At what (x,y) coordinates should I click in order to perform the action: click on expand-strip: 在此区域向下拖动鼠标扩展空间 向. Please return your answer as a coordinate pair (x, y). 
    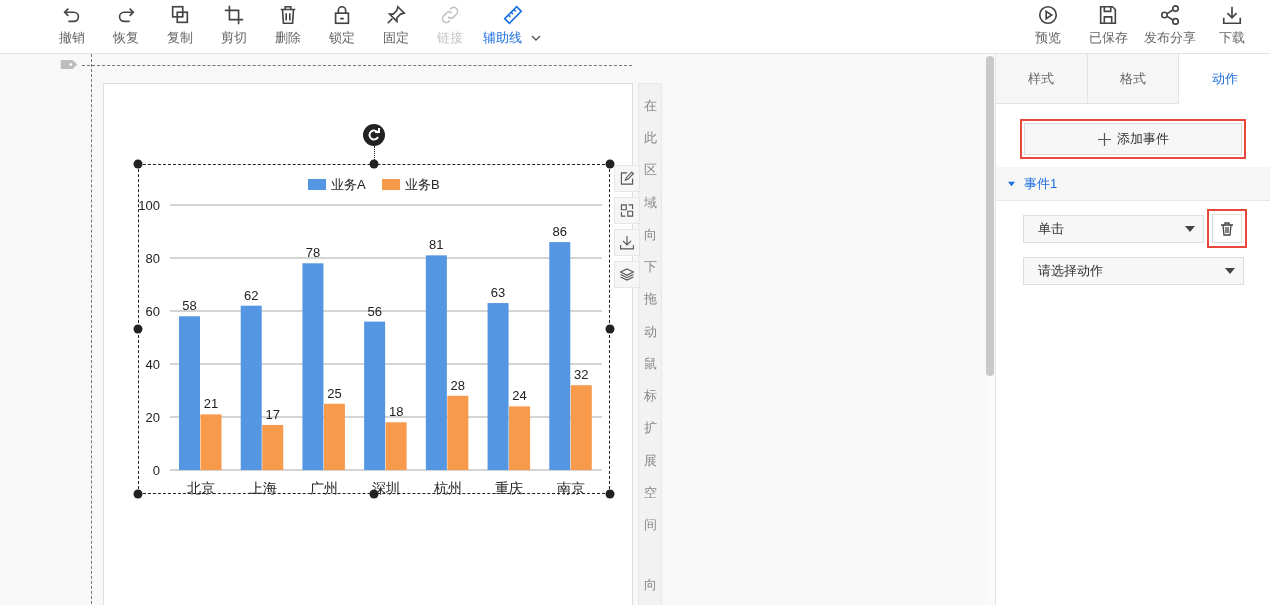
    Looking at the image, I should click on (650, 344).